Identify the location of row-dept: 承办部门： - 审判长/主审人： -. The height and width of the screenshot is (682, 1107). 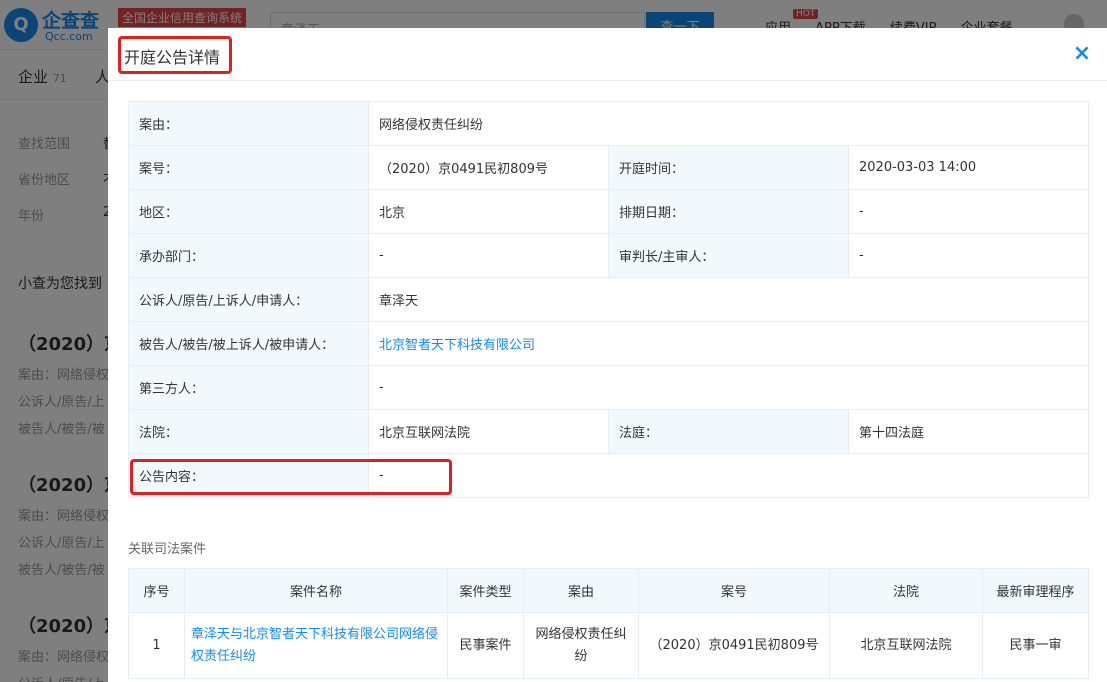
(608, 255).